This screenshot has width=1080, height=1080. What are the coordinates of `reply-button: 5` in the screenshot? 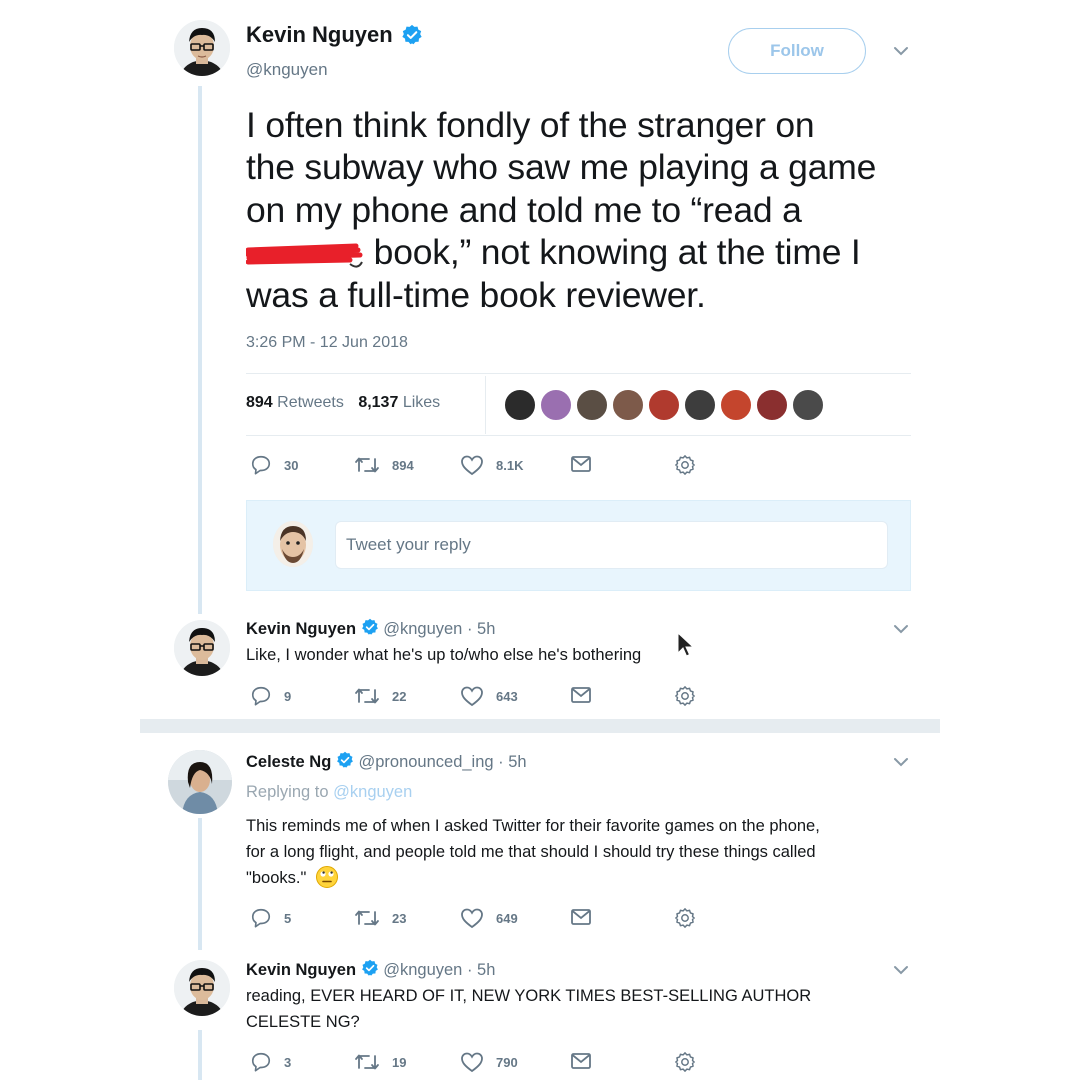 It's located at (270, 918).